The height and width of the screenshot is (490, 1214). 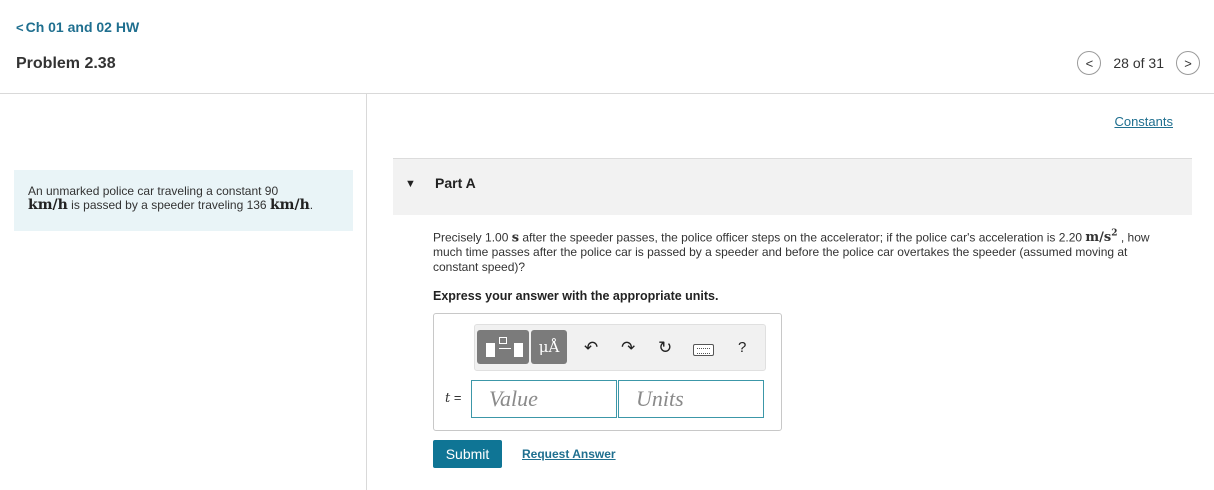 What do you see at coordinates (455, 183) in the screenshot?
I see `part-label: Part A` at bounding box center [455, 183].